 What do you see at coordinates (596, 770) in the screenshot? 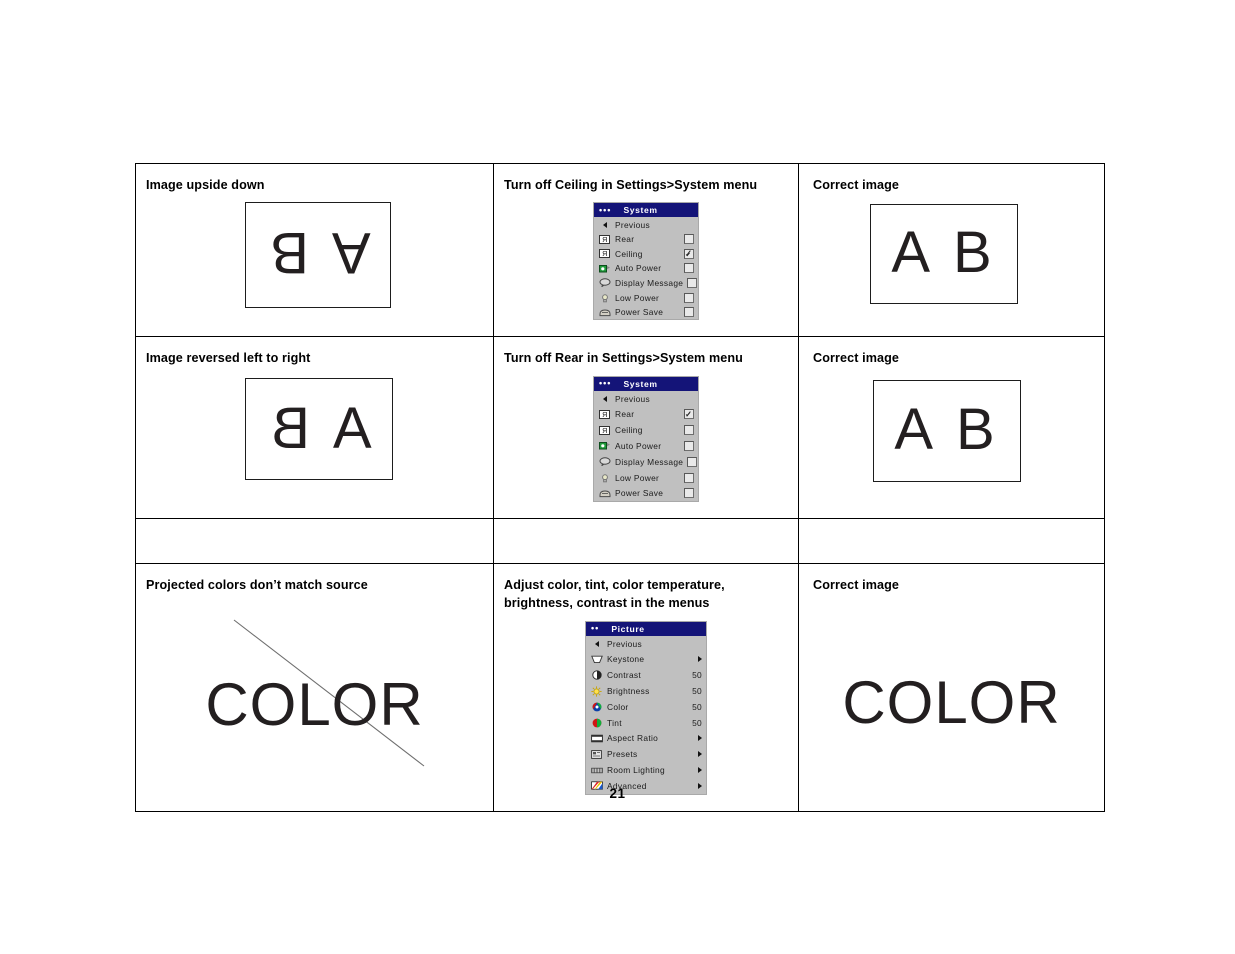
I see `room-lighting-icon` at bounding box center [596, 770].